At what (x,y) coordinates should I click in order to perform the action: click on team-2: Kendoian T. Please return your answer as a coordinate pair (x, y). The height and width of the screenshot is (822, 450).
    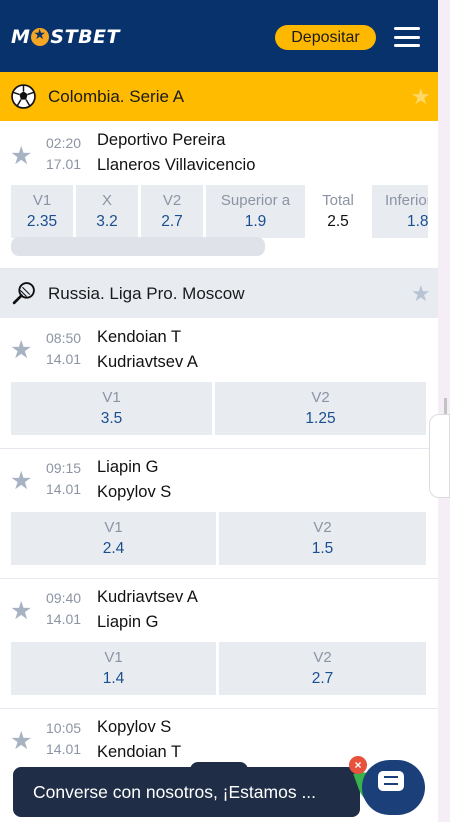
    Looking at the image, I should click on (139, 752).